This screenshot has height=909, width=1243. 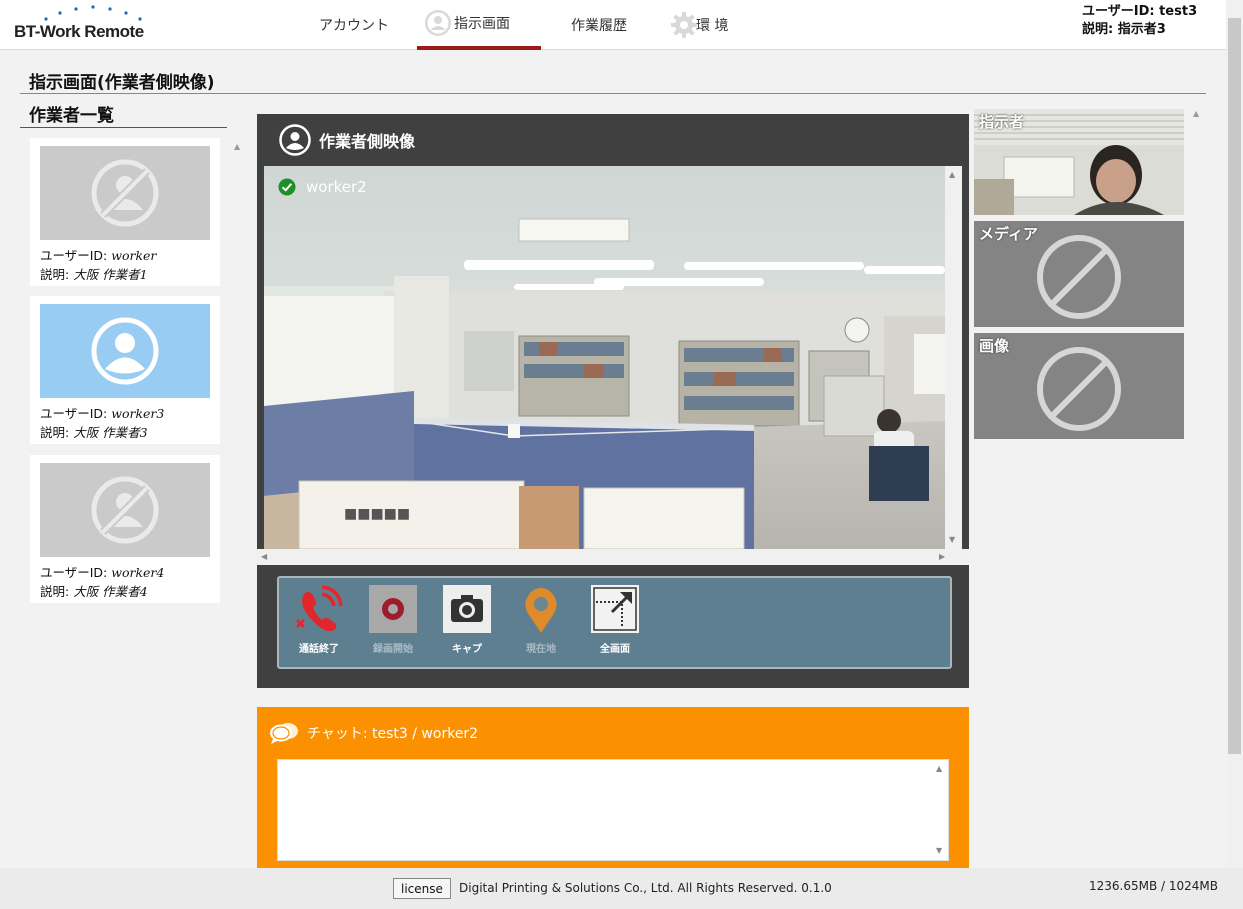 I want to click on worker-list-title: 作業者一覧, so click(x=71, y=116).